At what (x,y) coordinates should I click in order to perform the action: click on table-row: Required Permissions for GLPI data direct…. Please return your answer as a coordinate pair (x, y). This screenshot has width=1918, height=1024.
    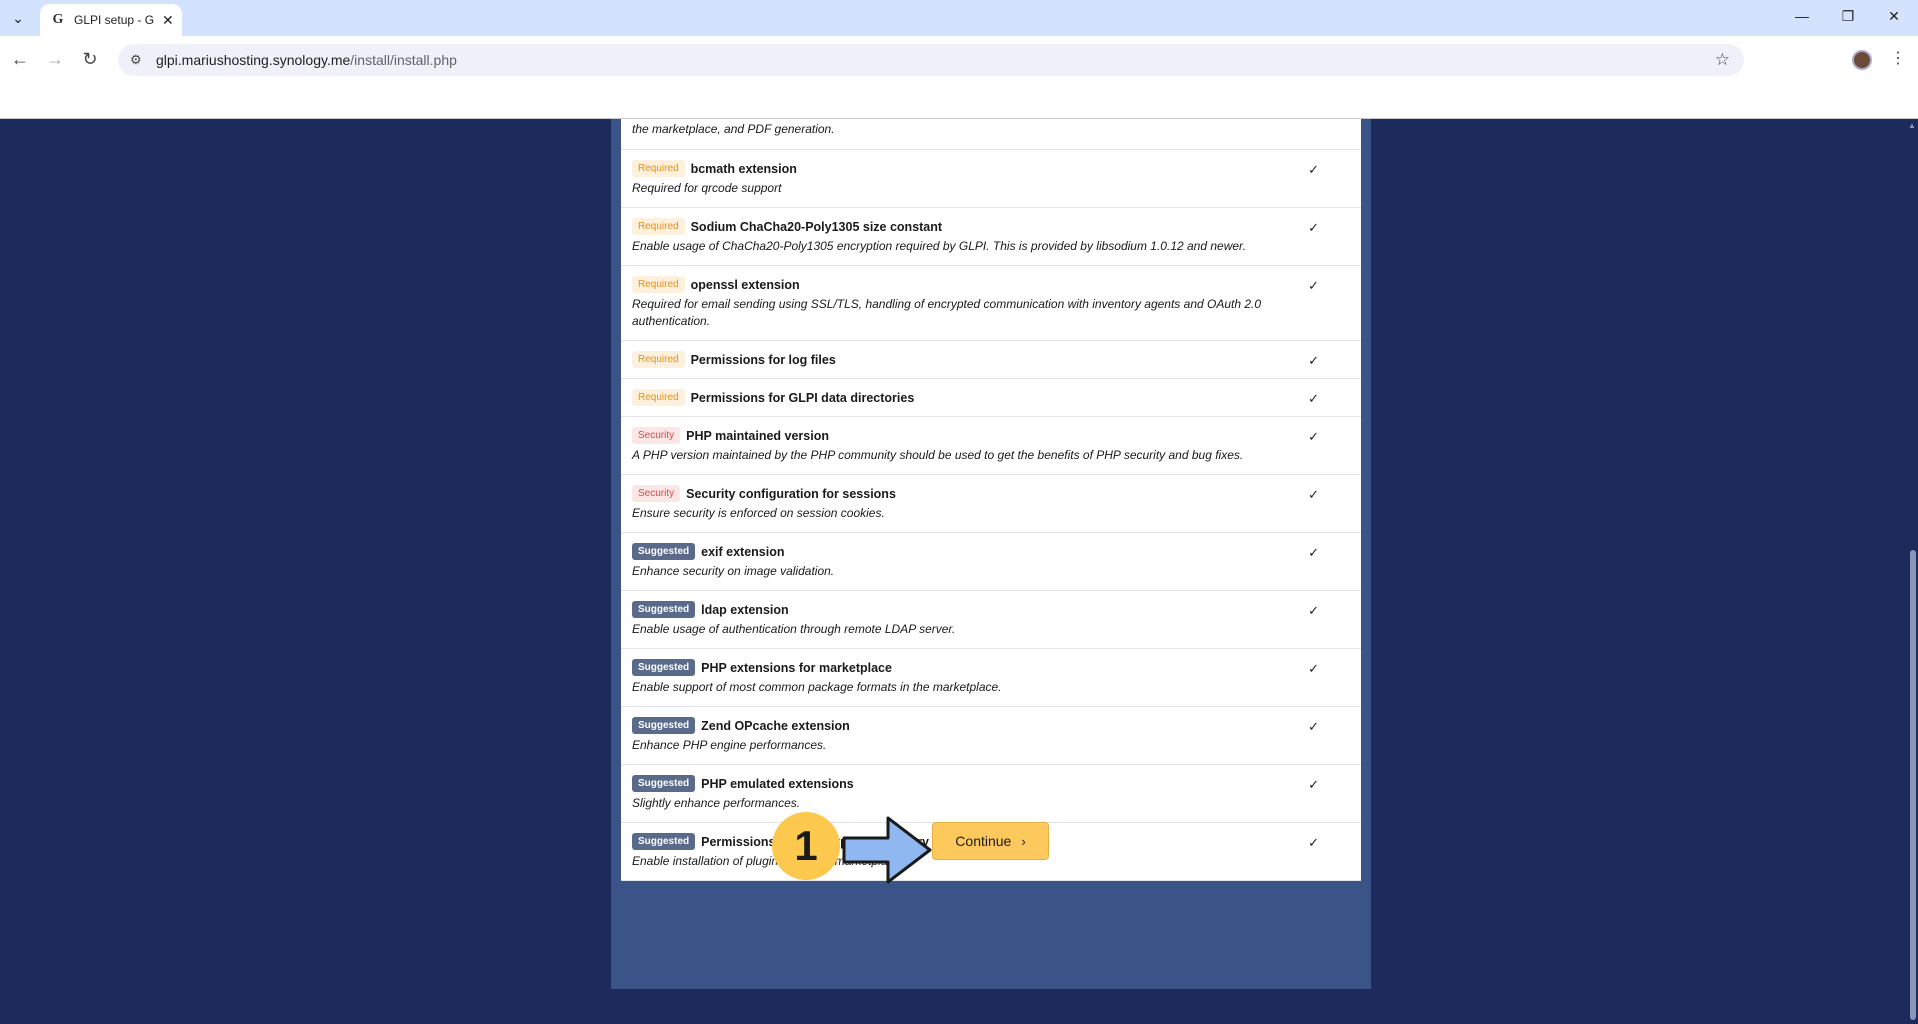
    Looking at the image, I should click on (991, 398).